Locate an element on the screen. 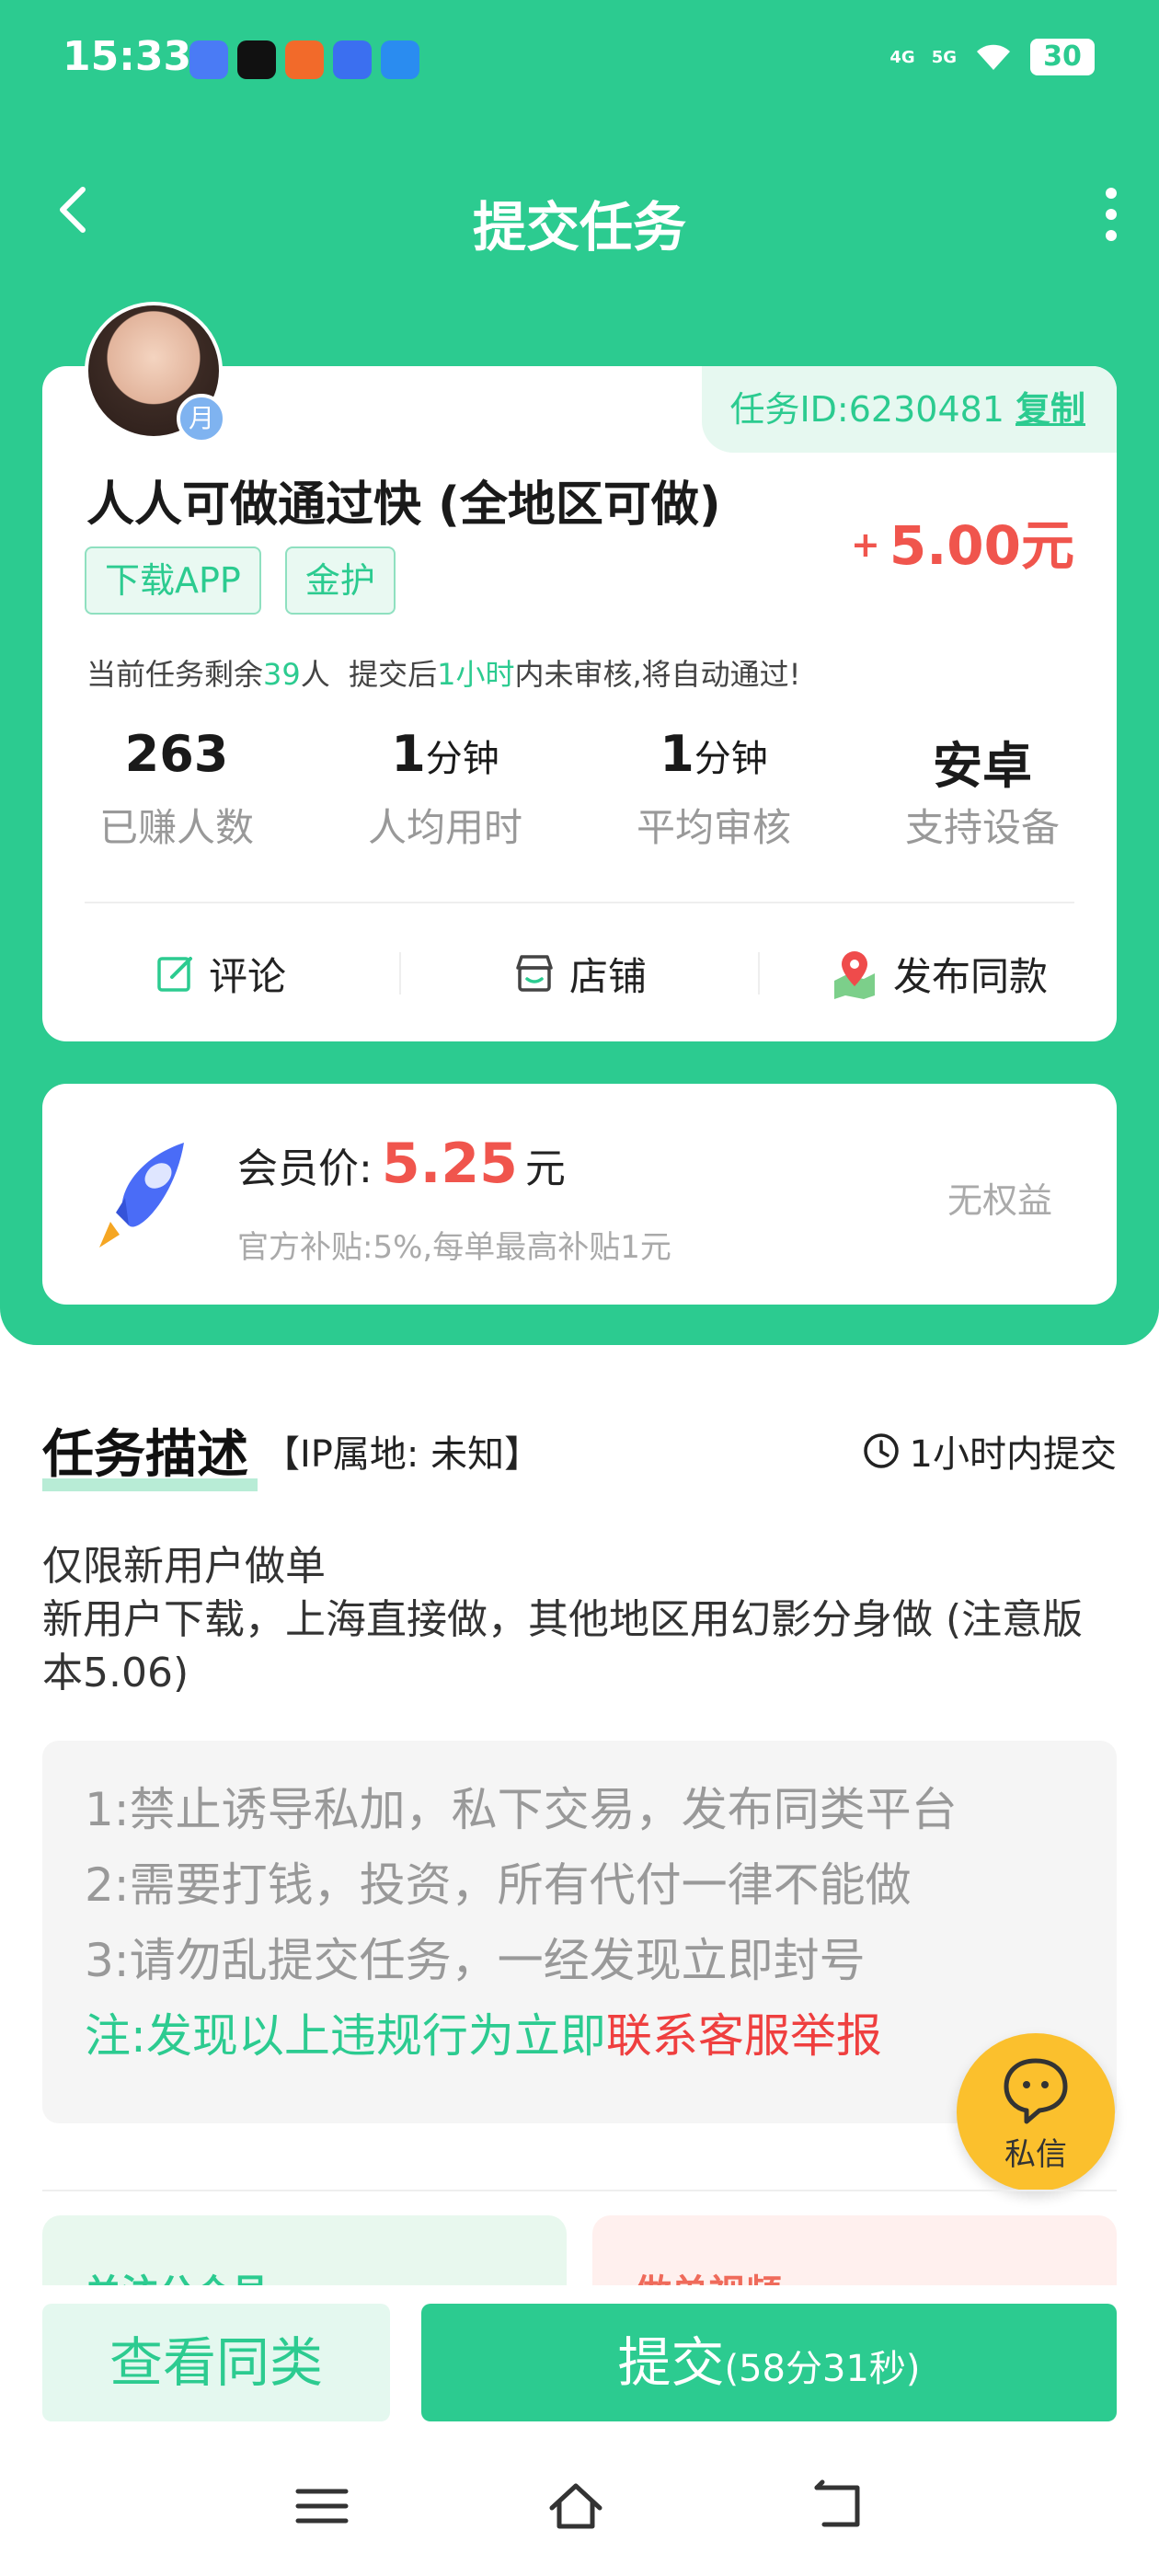 Image resolution: width=1159 pixels, height=2576 pixels. stat-value: 安卓 is located at coordinates (982, 766).